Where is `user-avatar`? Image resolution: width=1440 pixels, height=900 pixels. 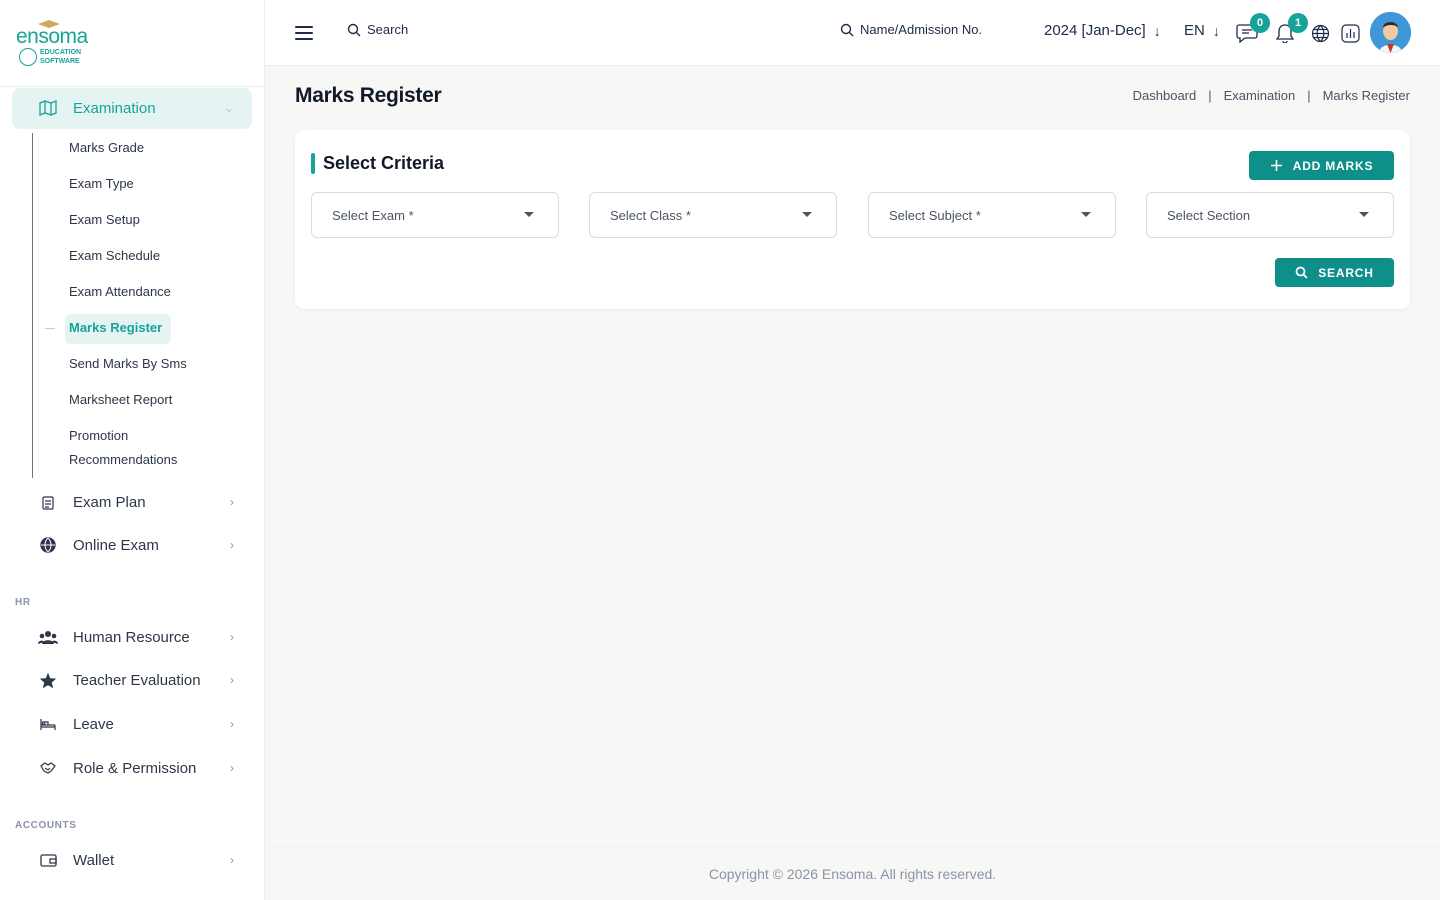 user-avatar is located at coordinates (1390, 32).